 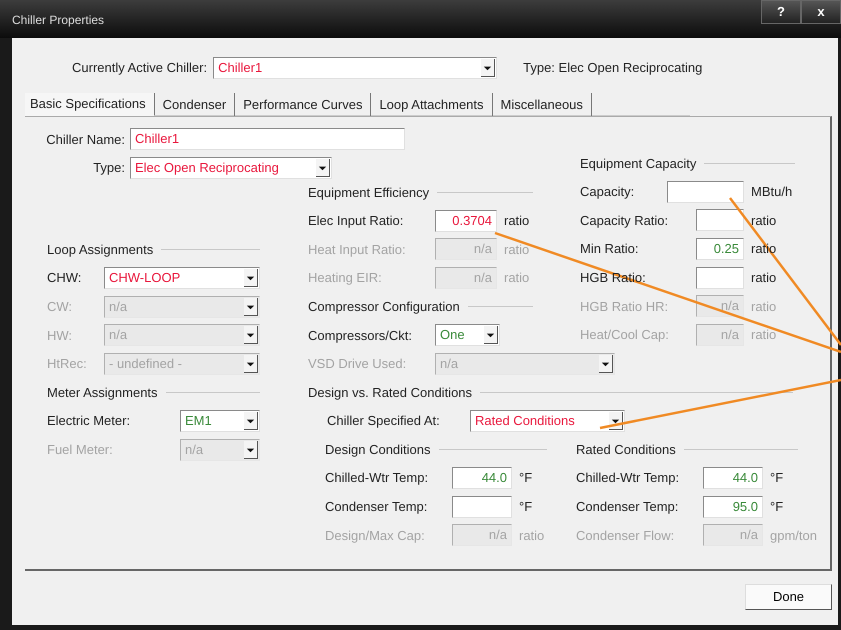 I want to click on field-label: CHW:, so click(x=64, y=278).